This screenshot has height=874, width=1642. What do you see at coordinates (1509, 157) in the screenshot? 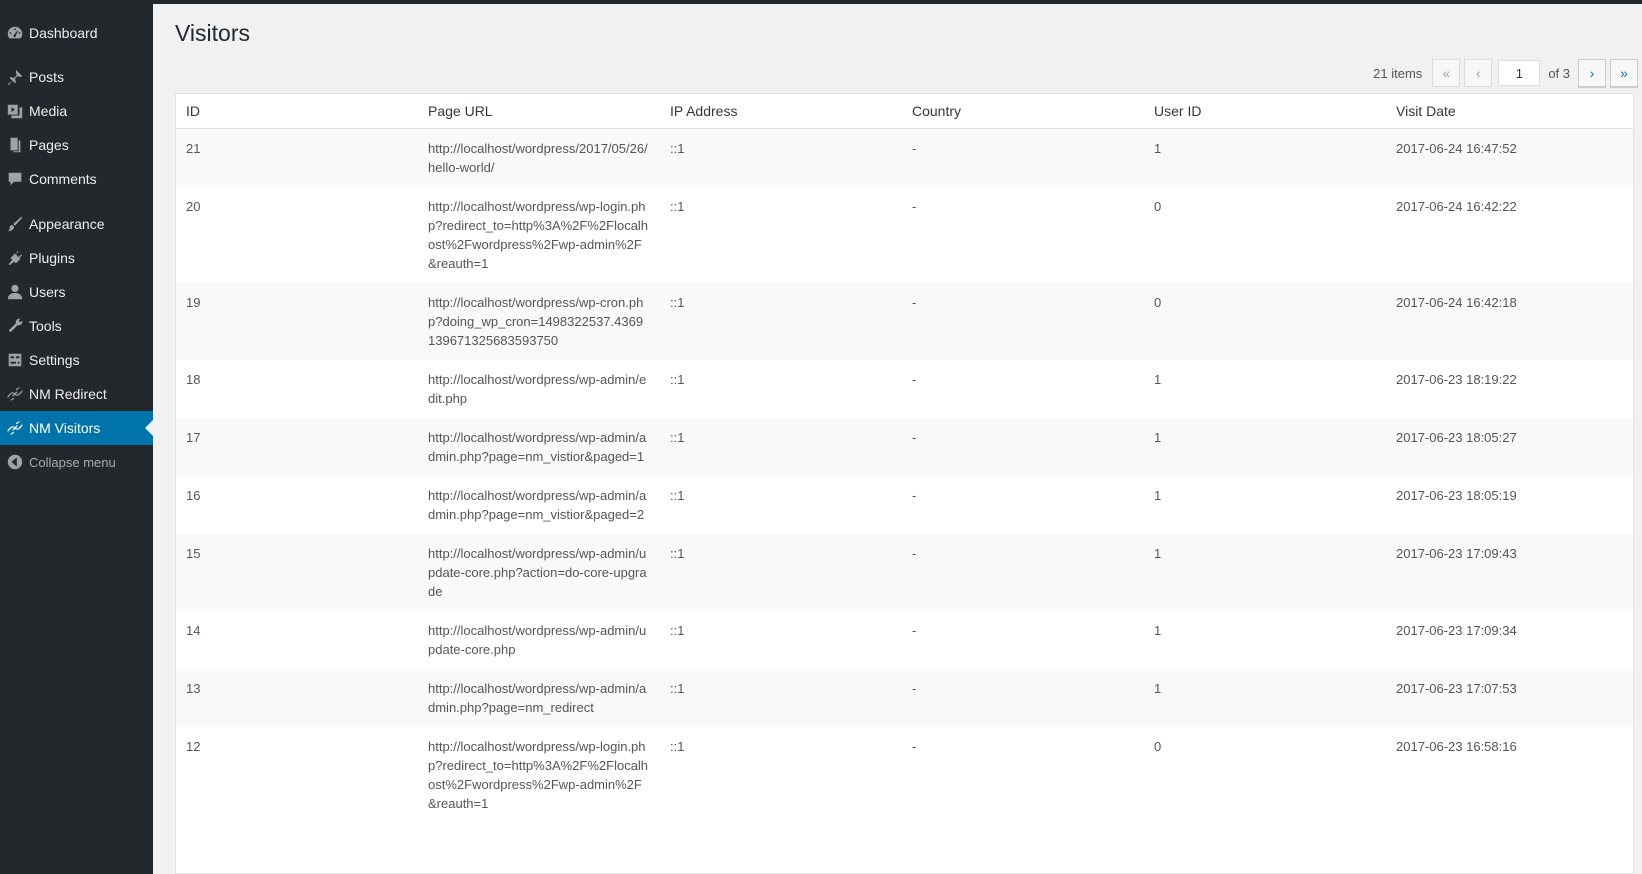
I see `cell-visit-date: 2017-06-24 16:47:52` at bounding box center [1509, 157].